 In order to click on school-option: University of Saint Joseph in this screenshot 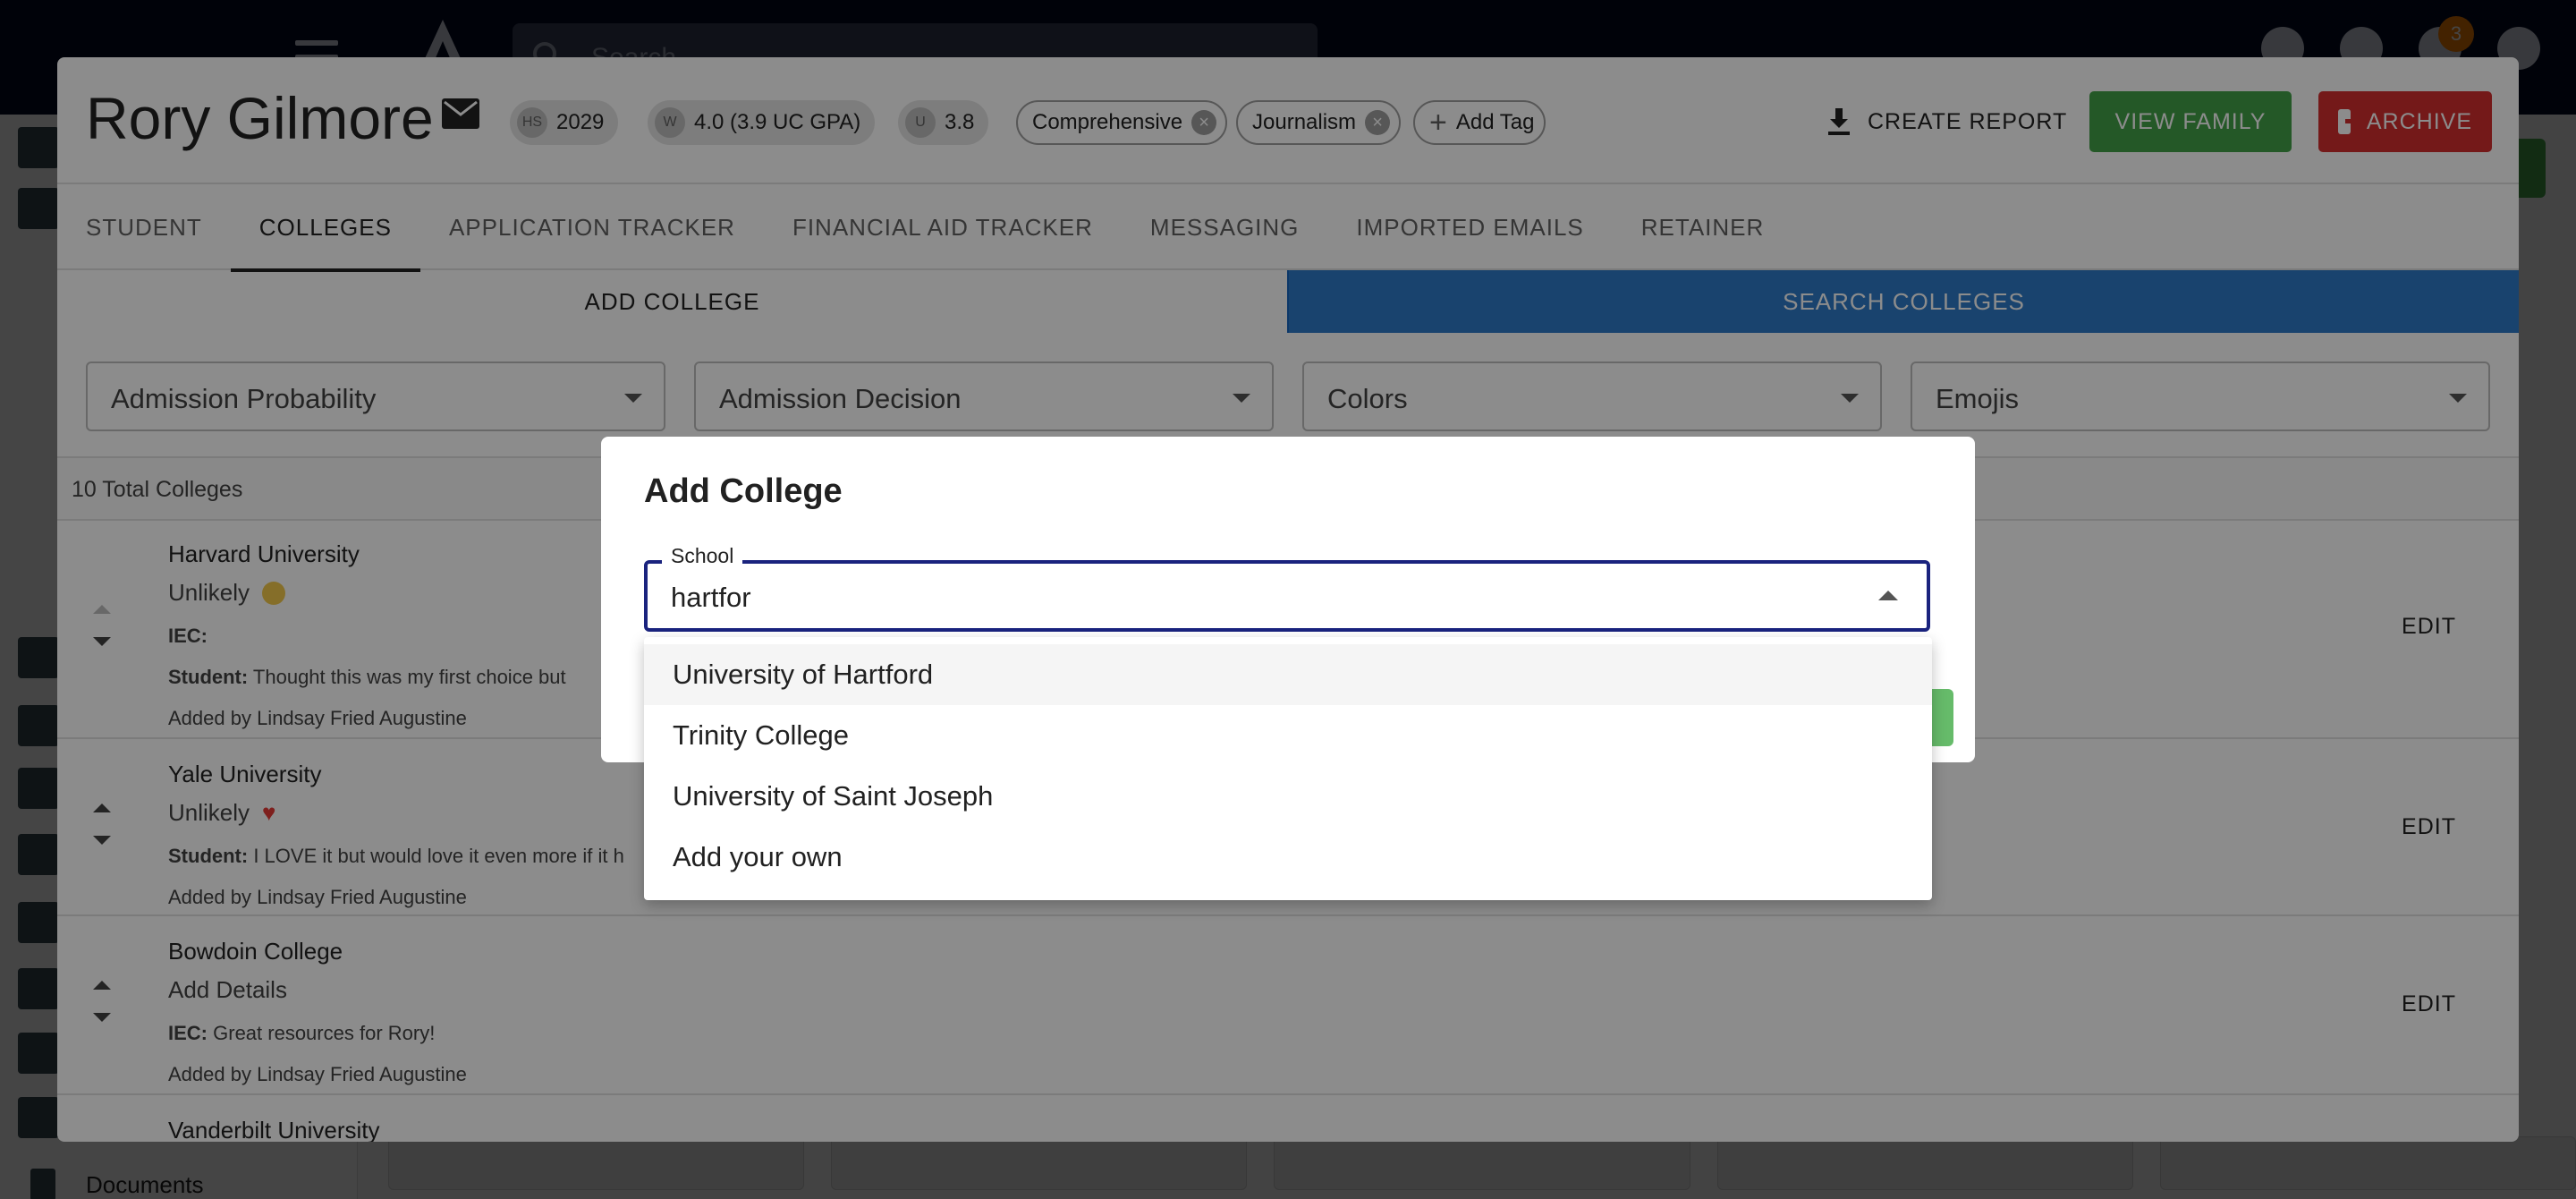, I will do `click(1288, 796)`.